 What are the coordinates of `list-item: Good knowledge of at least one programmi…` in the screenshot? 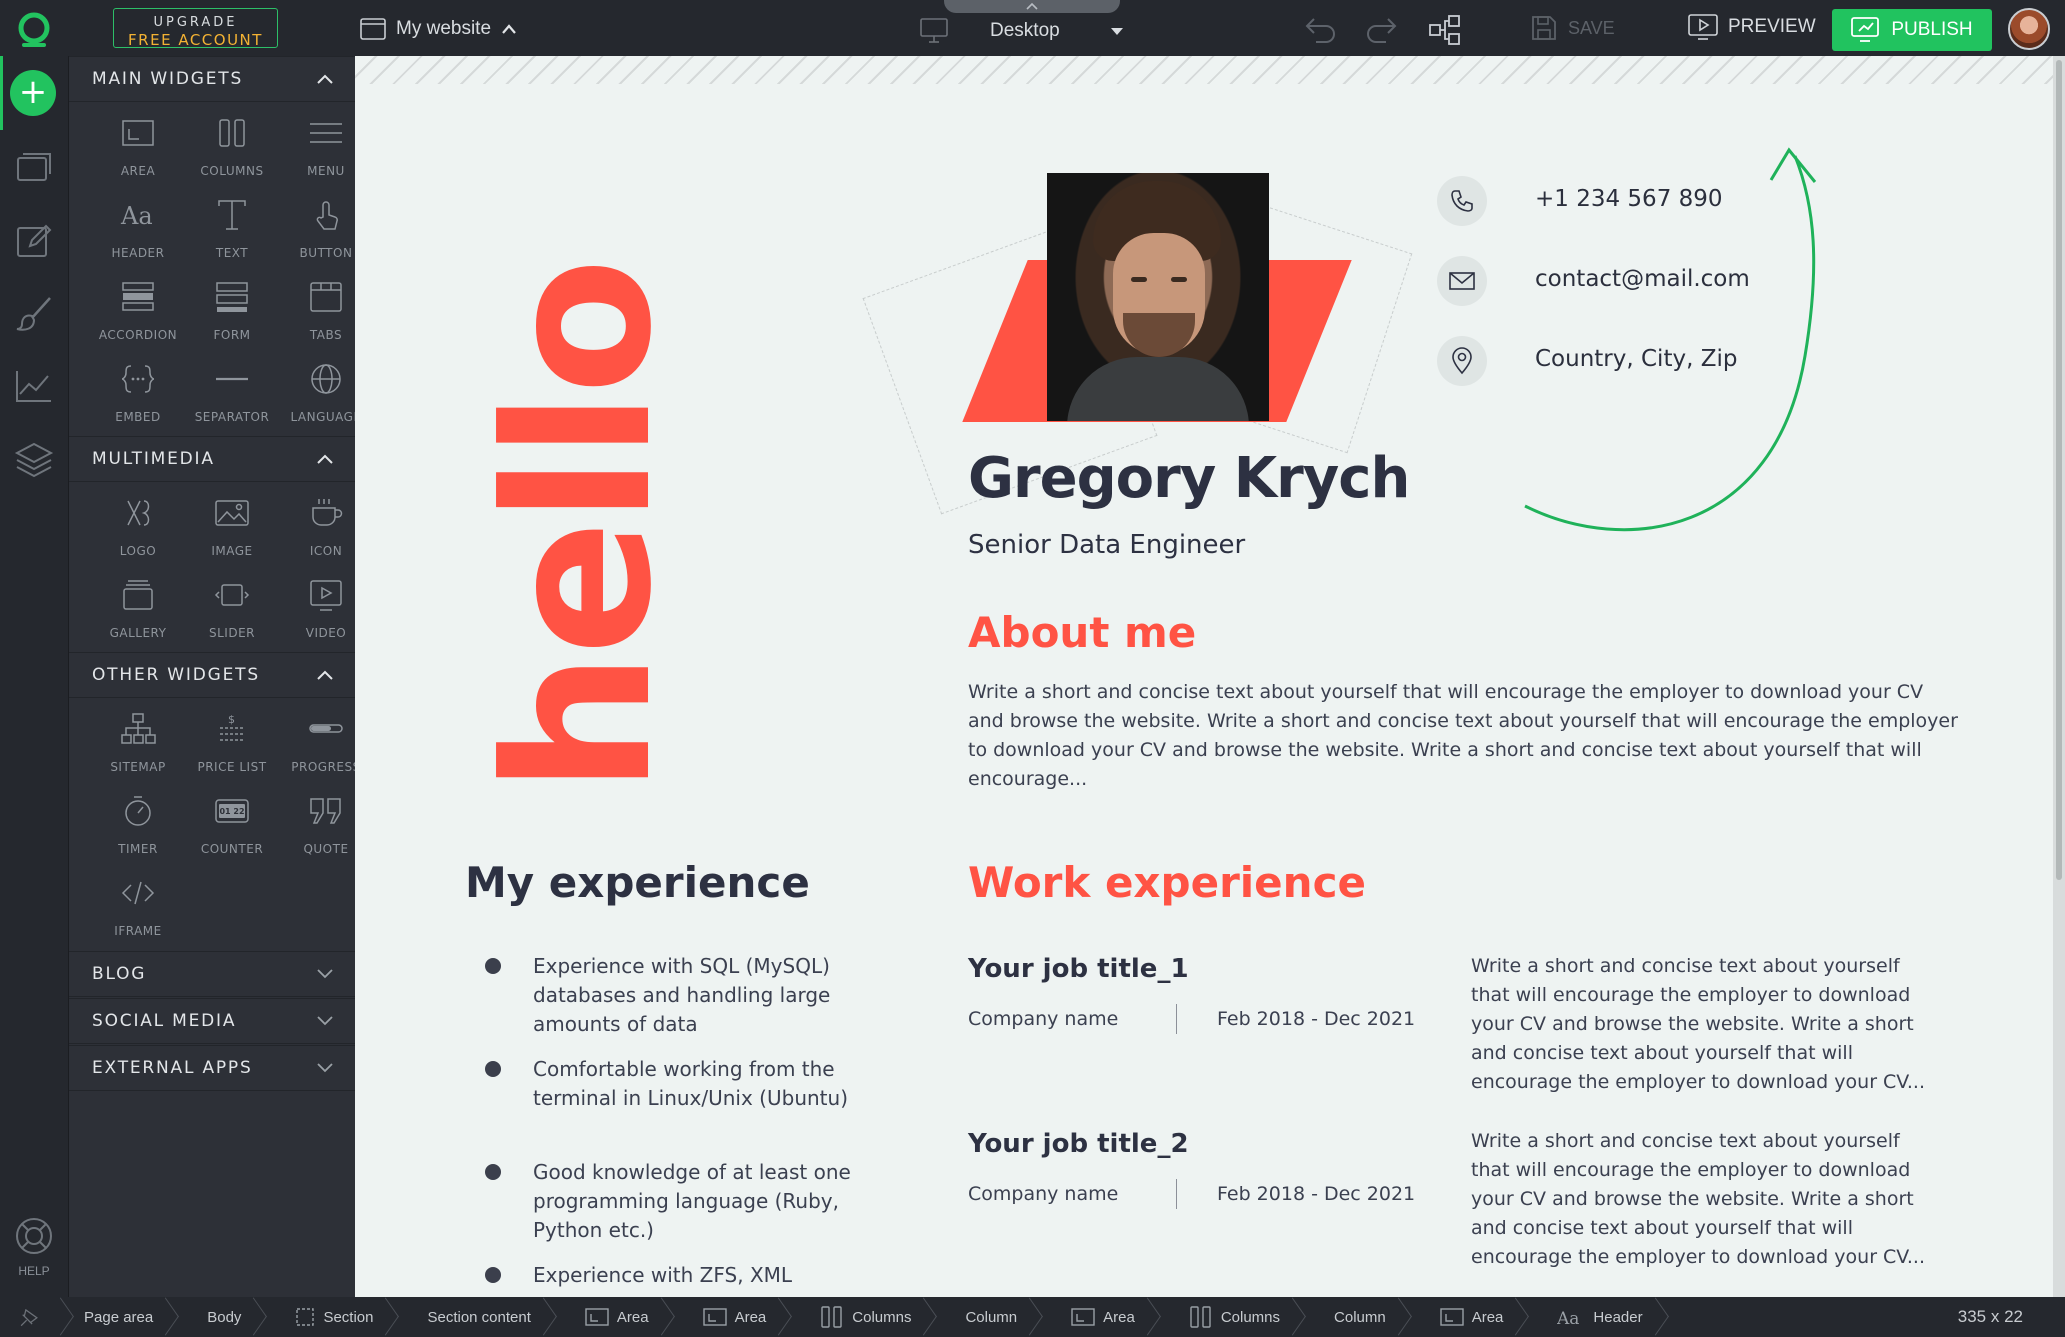 It's located at (679, 1201).